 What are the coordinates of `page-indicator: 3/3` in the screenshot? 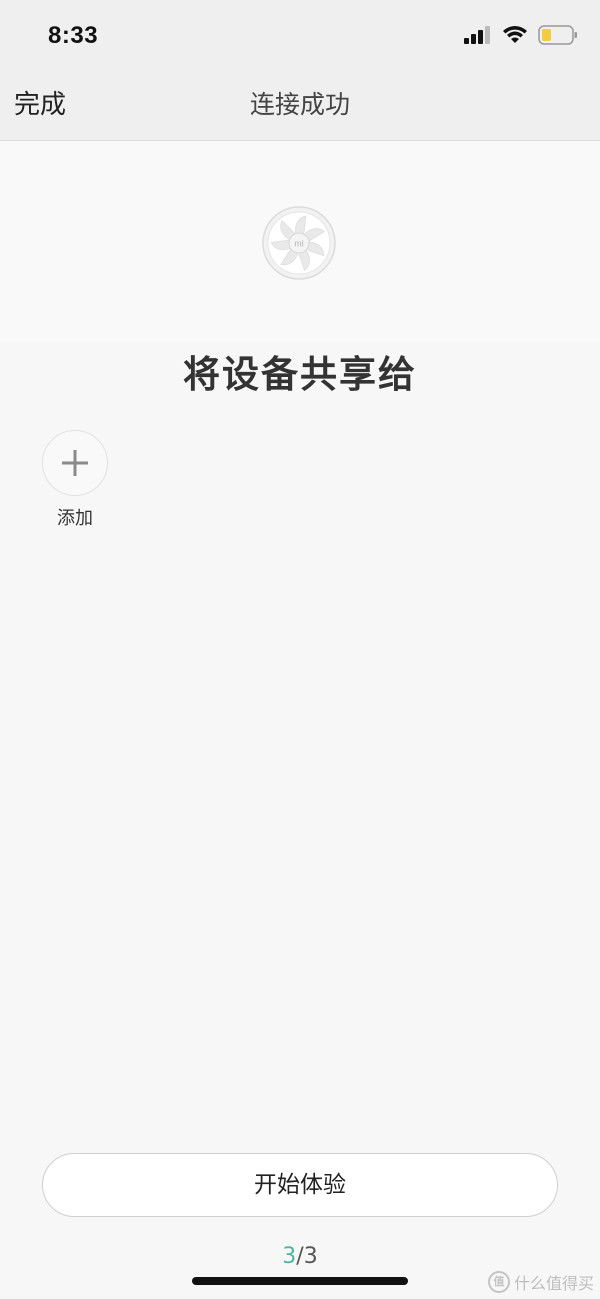 It's located at (300, 1256).